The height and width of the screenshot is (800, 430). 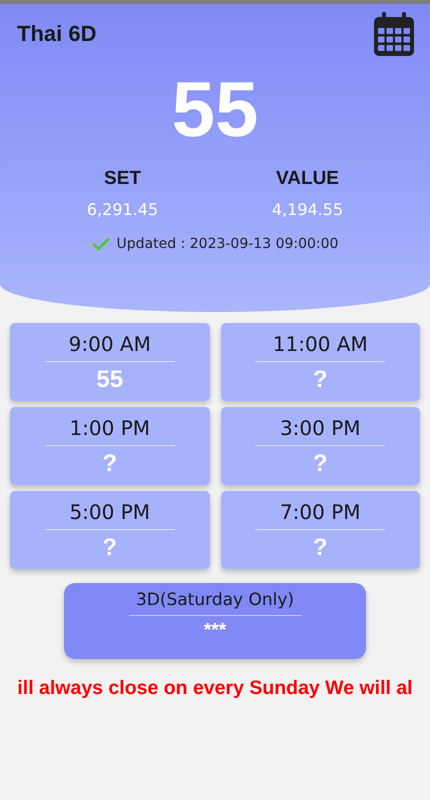 What do you see at coordinates (215, 631) in the screenshot?
I see `draw-result: ***` at bounding box center [215, 631].